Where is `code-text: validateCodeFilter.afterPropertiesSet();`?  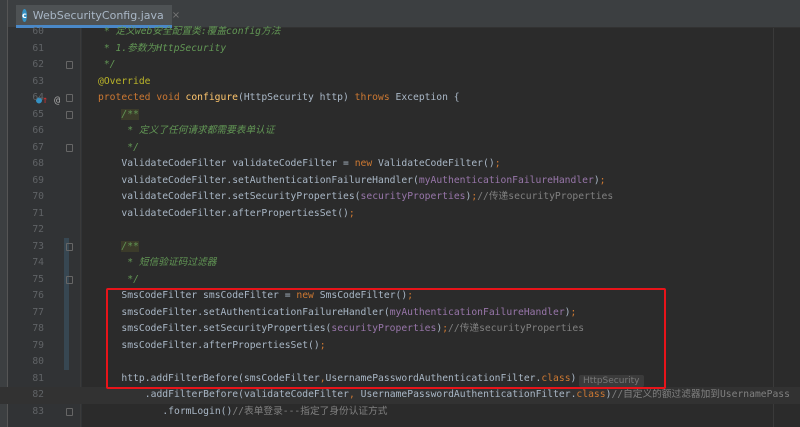 code-text: validateCodeFilter.afterPropertiesSet(); is located at coordinates (237, 214).